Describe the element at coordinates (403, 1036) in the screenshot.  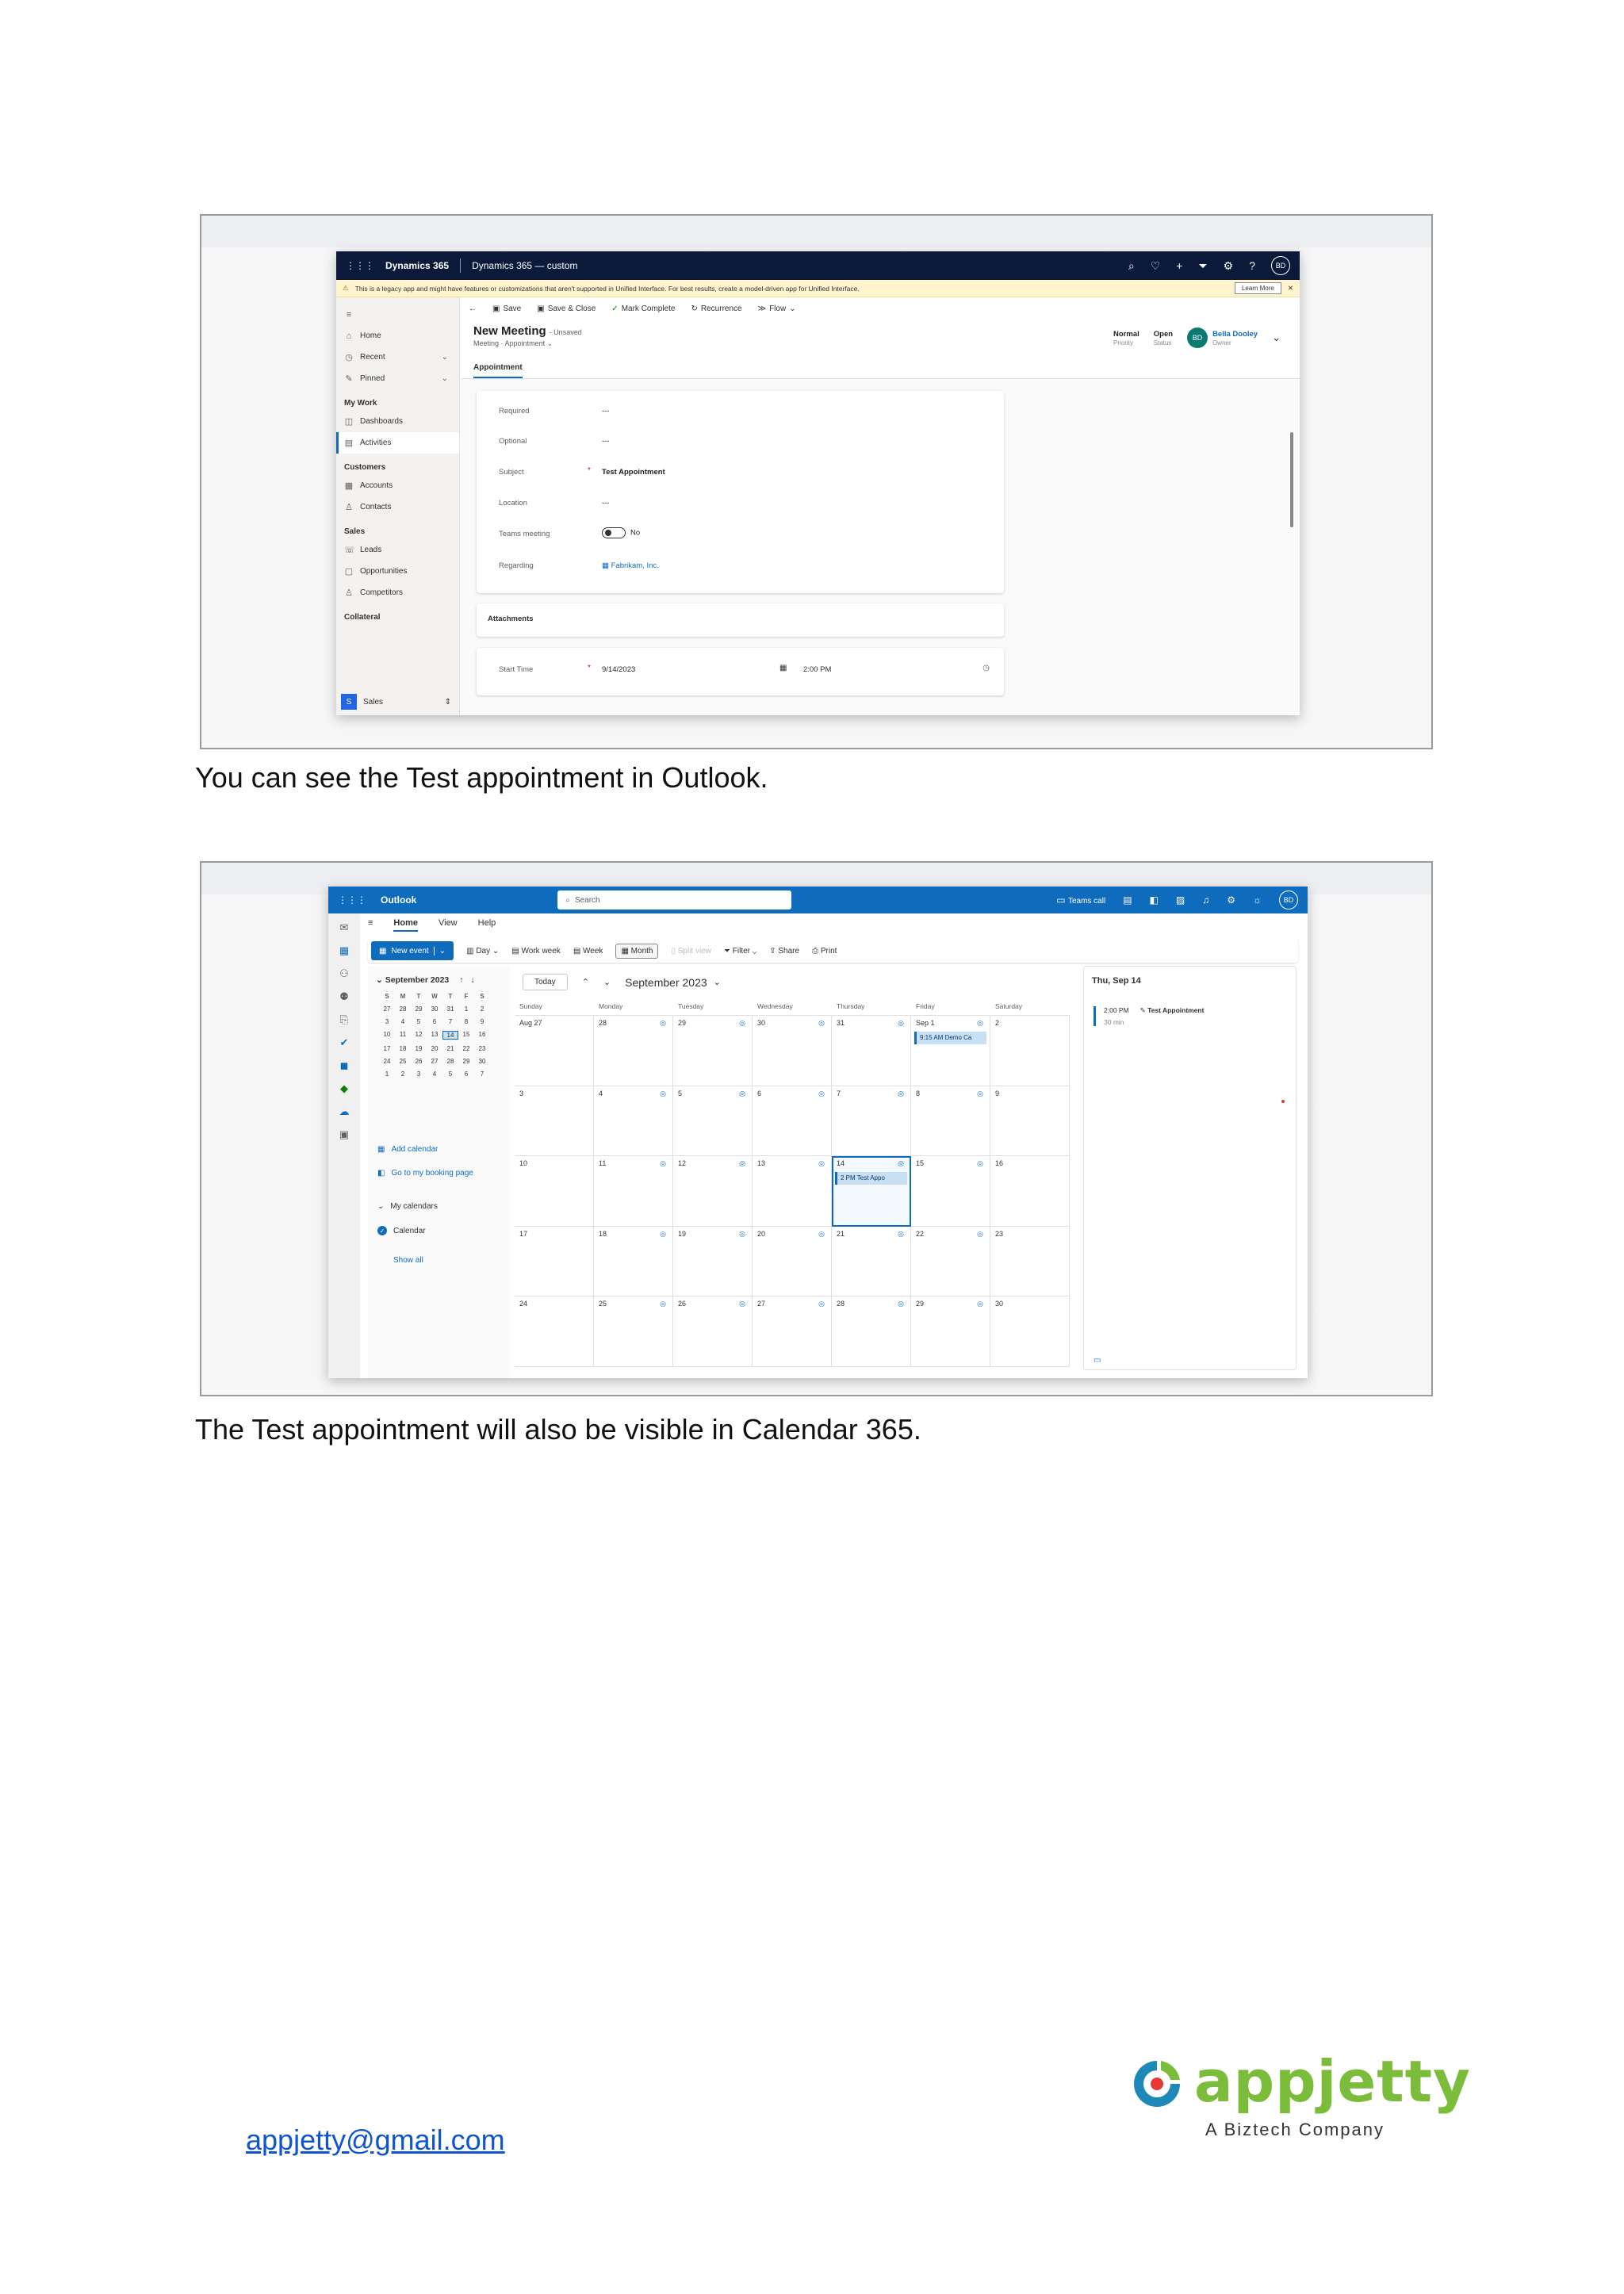
I see `mini-day: 11` at that location.